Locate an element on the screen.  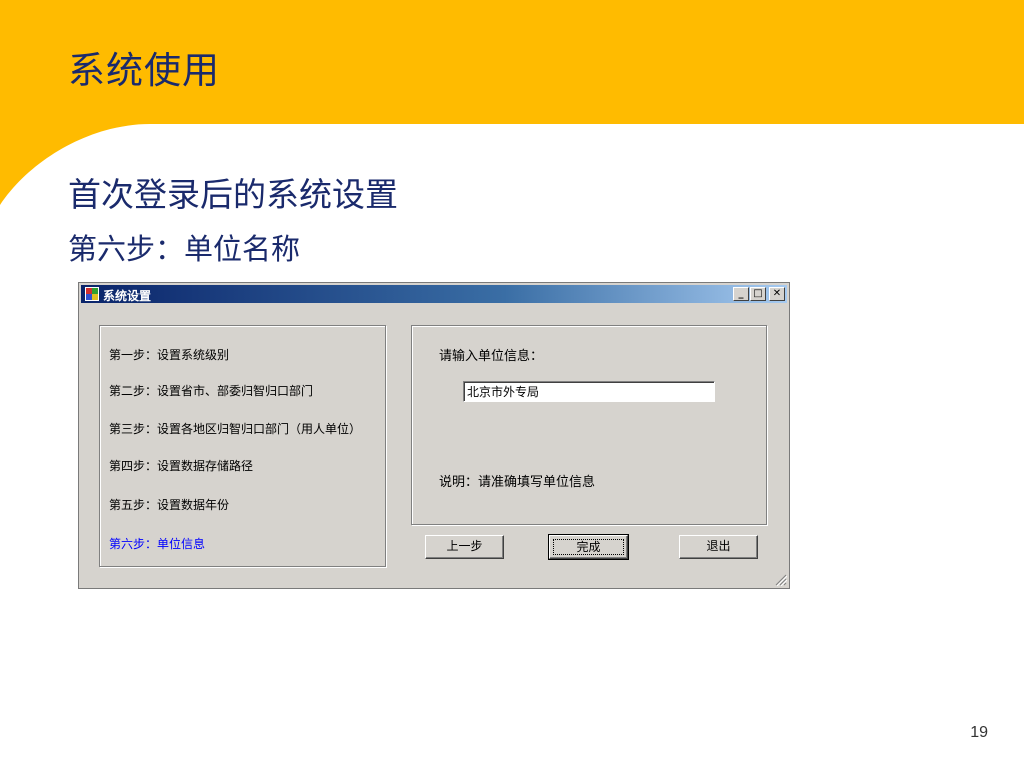
step-5: 第五步：设置数据年份 is located at coordinates (169, 505).